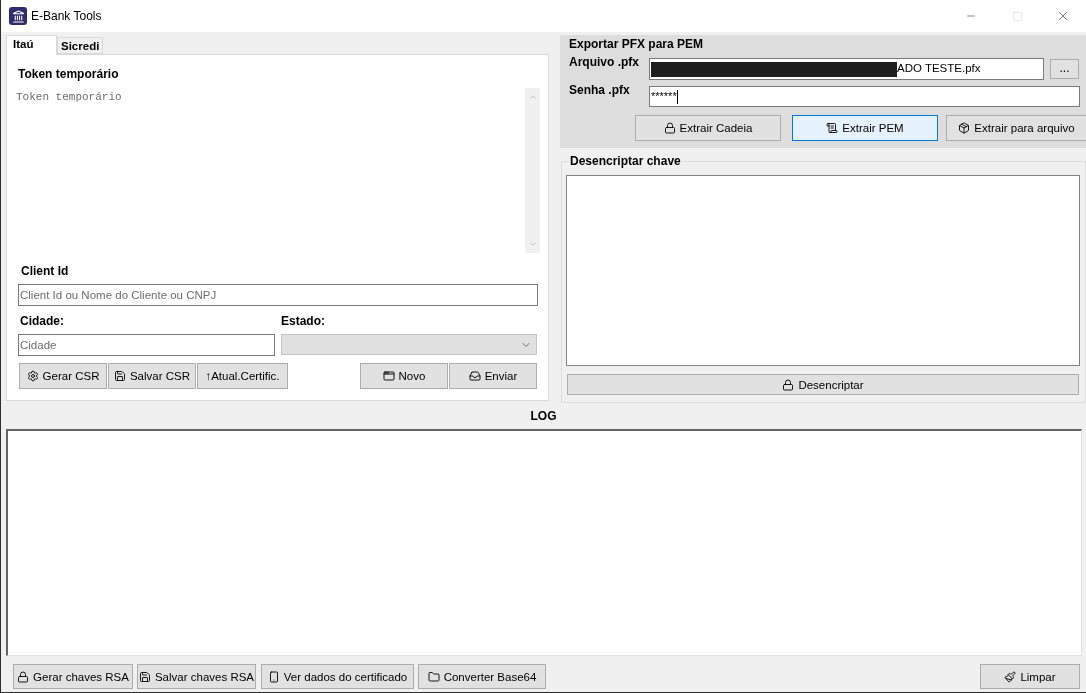 This screenshot has height=693, width=1086. I want to click on extract-button: Extrair PEM, so click(865, 128).